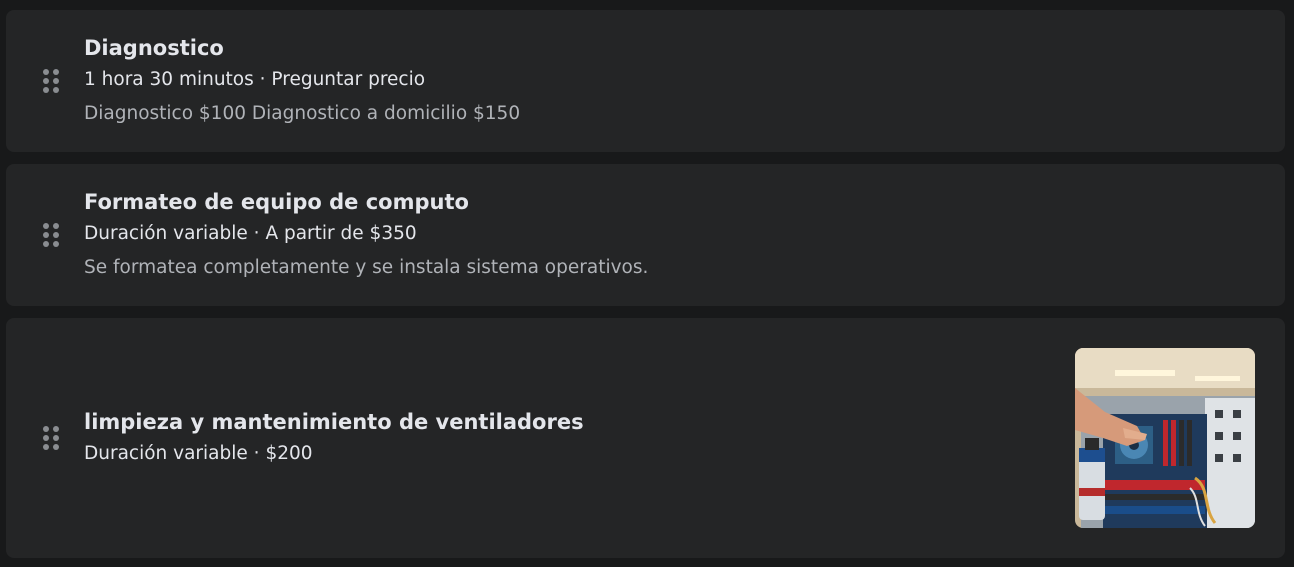 The width and height of the screenshot is (1294, 567). Describe the element at coordinates (169, 79) in the screenshot. I see `service-duration: 1 hora 30 minutos` at that location.